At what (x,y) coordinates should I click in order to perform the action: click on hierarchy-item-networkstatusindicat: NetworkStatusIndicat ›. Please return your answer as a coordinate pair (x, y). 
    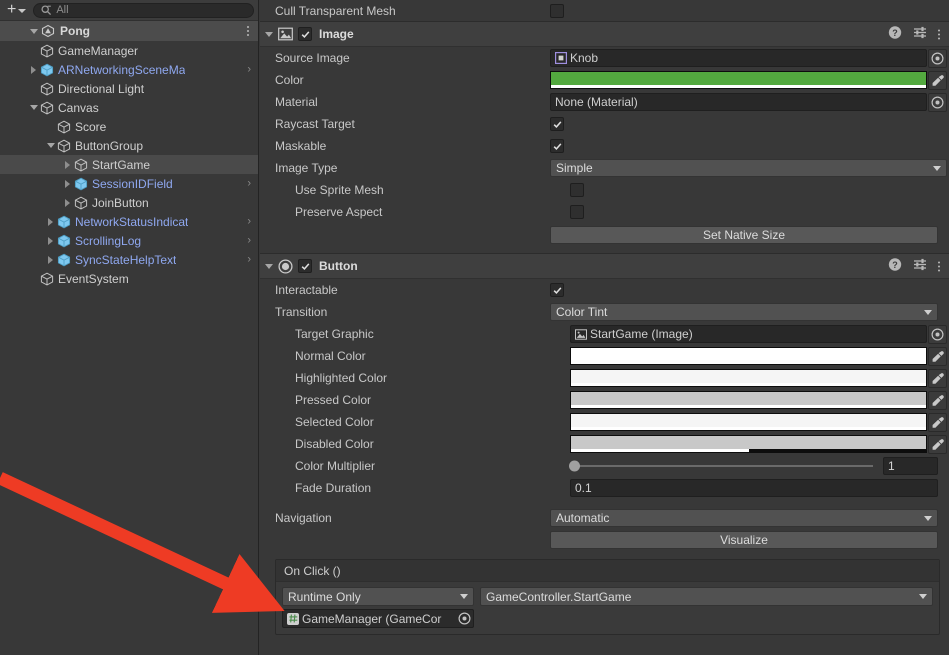
    Looking at the image, I should click on (129, 221).